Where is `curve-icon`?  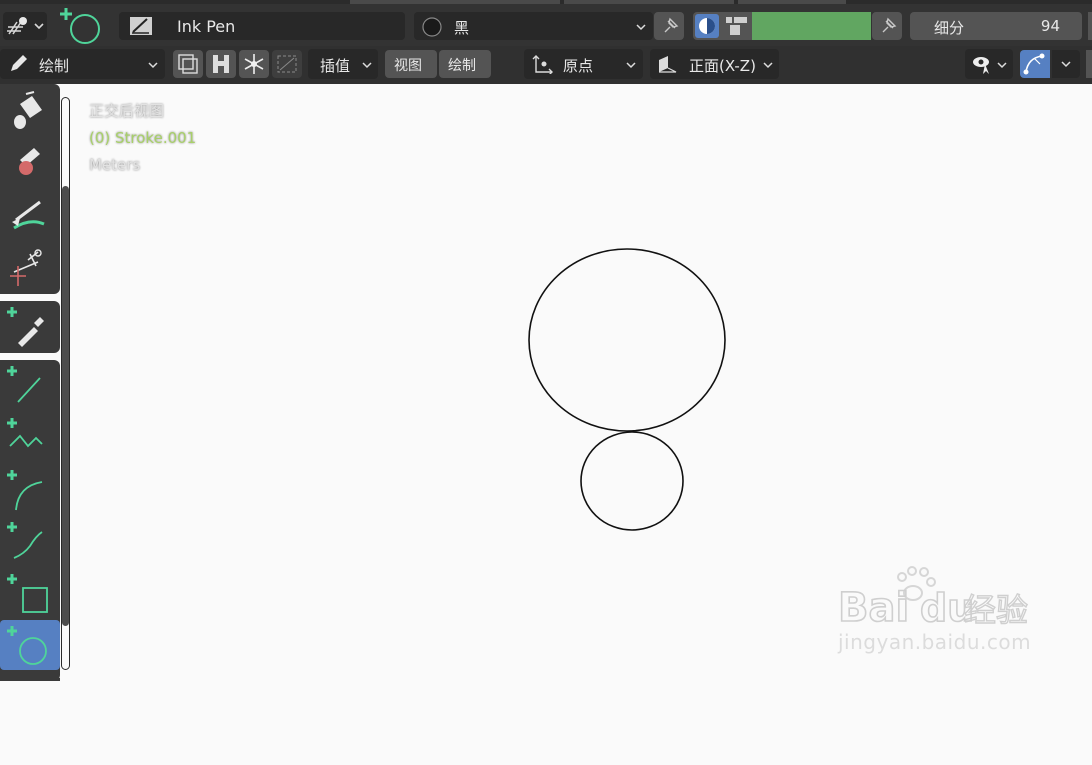
curve-icon is located at coordinates (25, 540).